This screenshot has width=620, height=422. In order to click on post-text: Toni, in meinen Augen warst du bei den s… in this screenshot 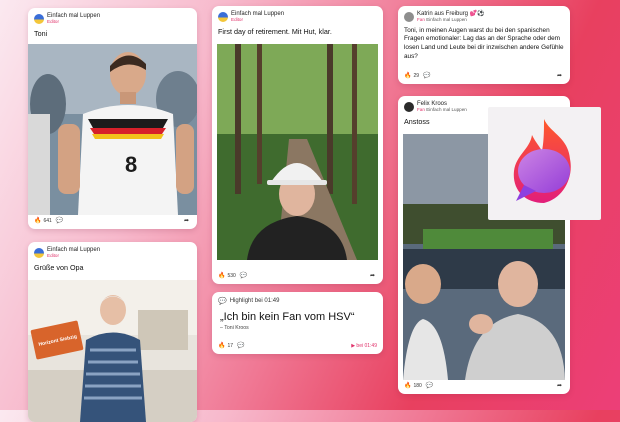, I will do `click(484, 43)`.